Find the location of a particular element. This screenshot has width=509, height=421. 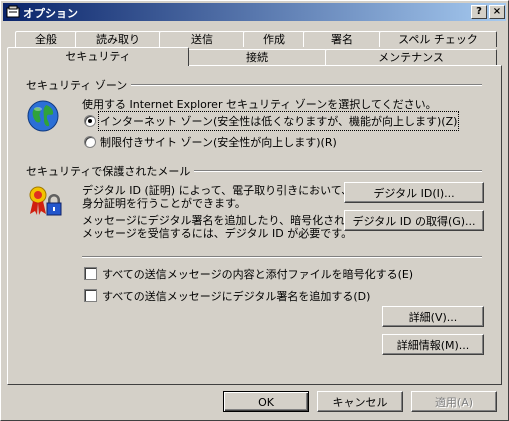

tab-compose: 作成 is located at coordinates (274, 39).